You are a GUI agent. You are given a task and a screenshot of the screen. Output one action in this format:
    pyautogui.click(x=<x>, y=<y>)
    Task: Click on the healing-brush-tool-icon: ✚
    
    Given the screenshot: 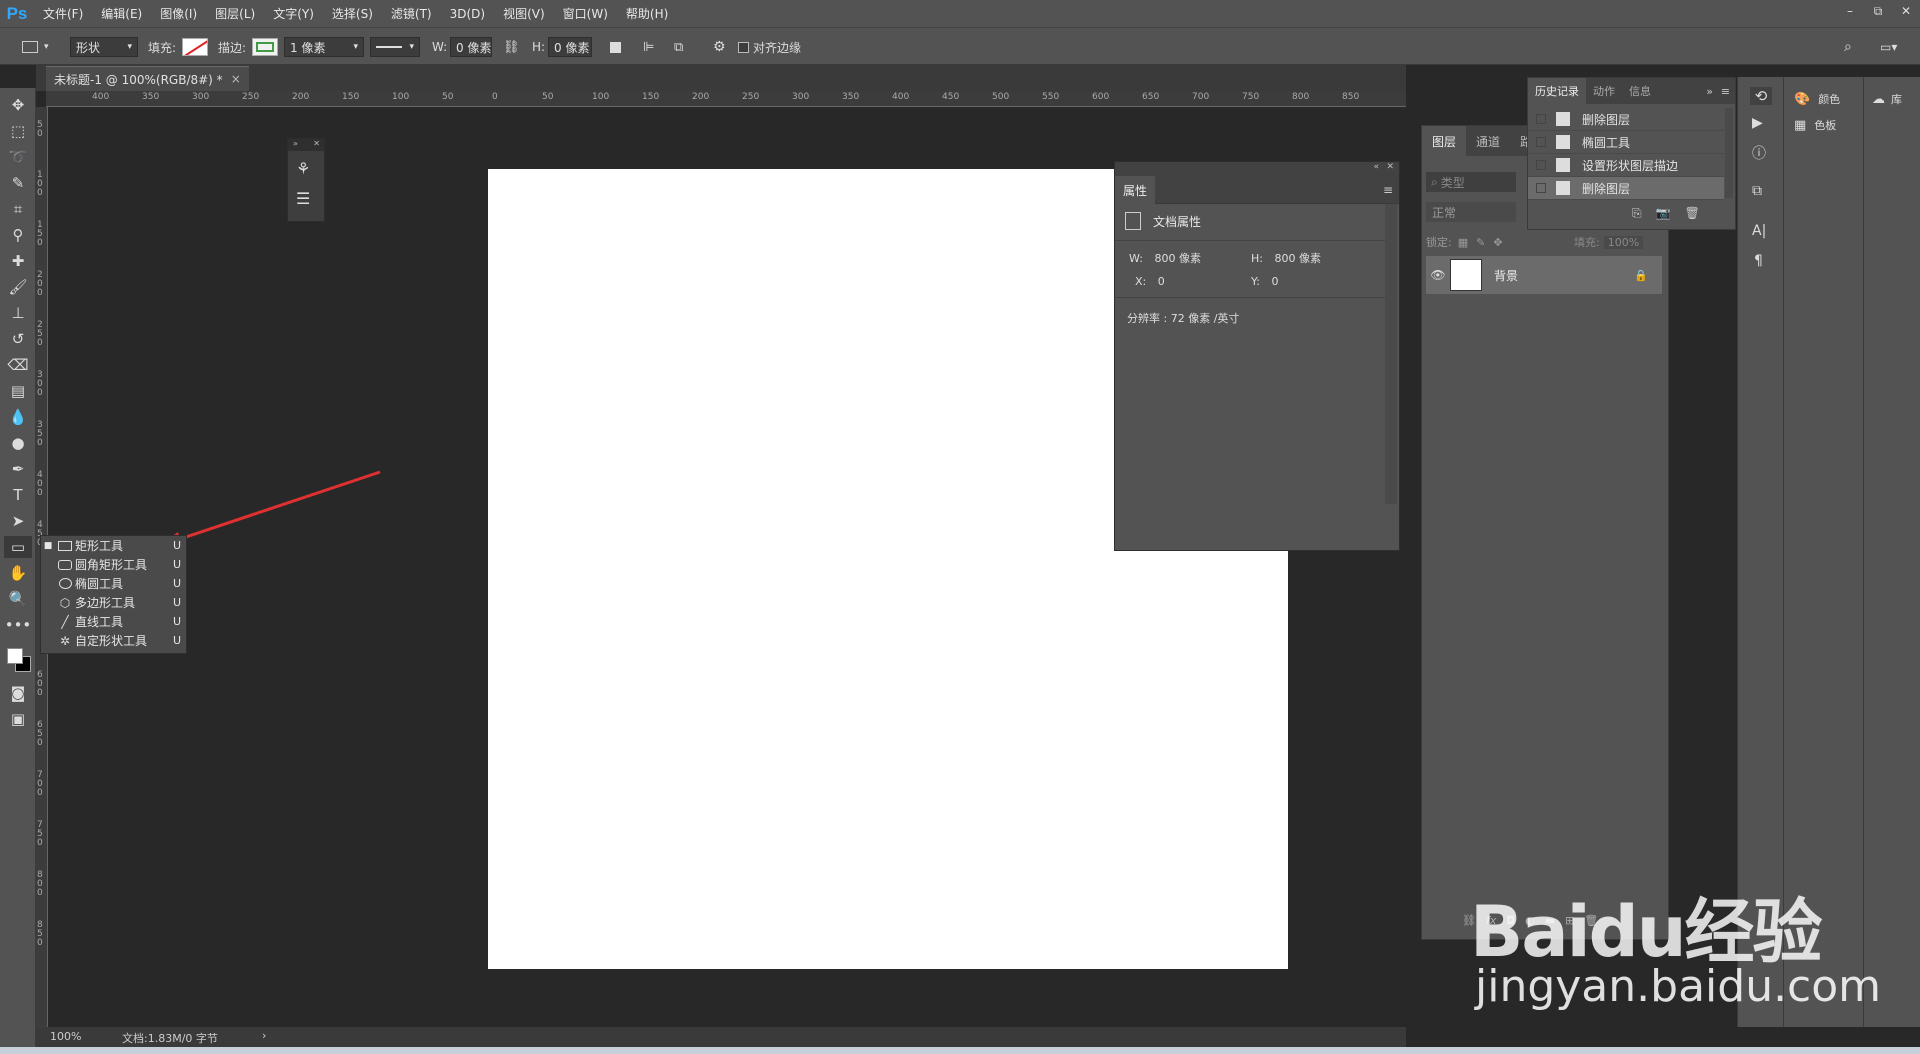 What is the action you would take?
    pyautogui.click(x=18, y=261)
    